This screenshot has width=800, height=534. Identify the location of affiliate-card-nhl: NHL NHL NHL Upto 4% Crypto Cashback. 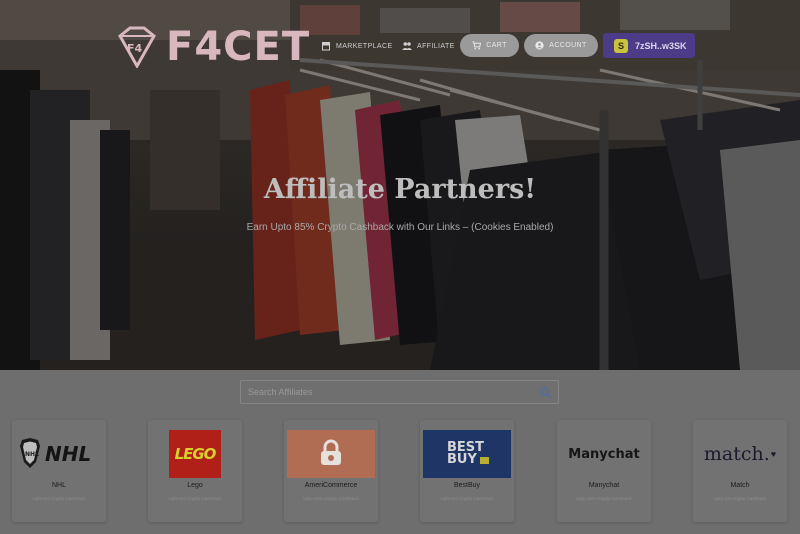
(59, 471).